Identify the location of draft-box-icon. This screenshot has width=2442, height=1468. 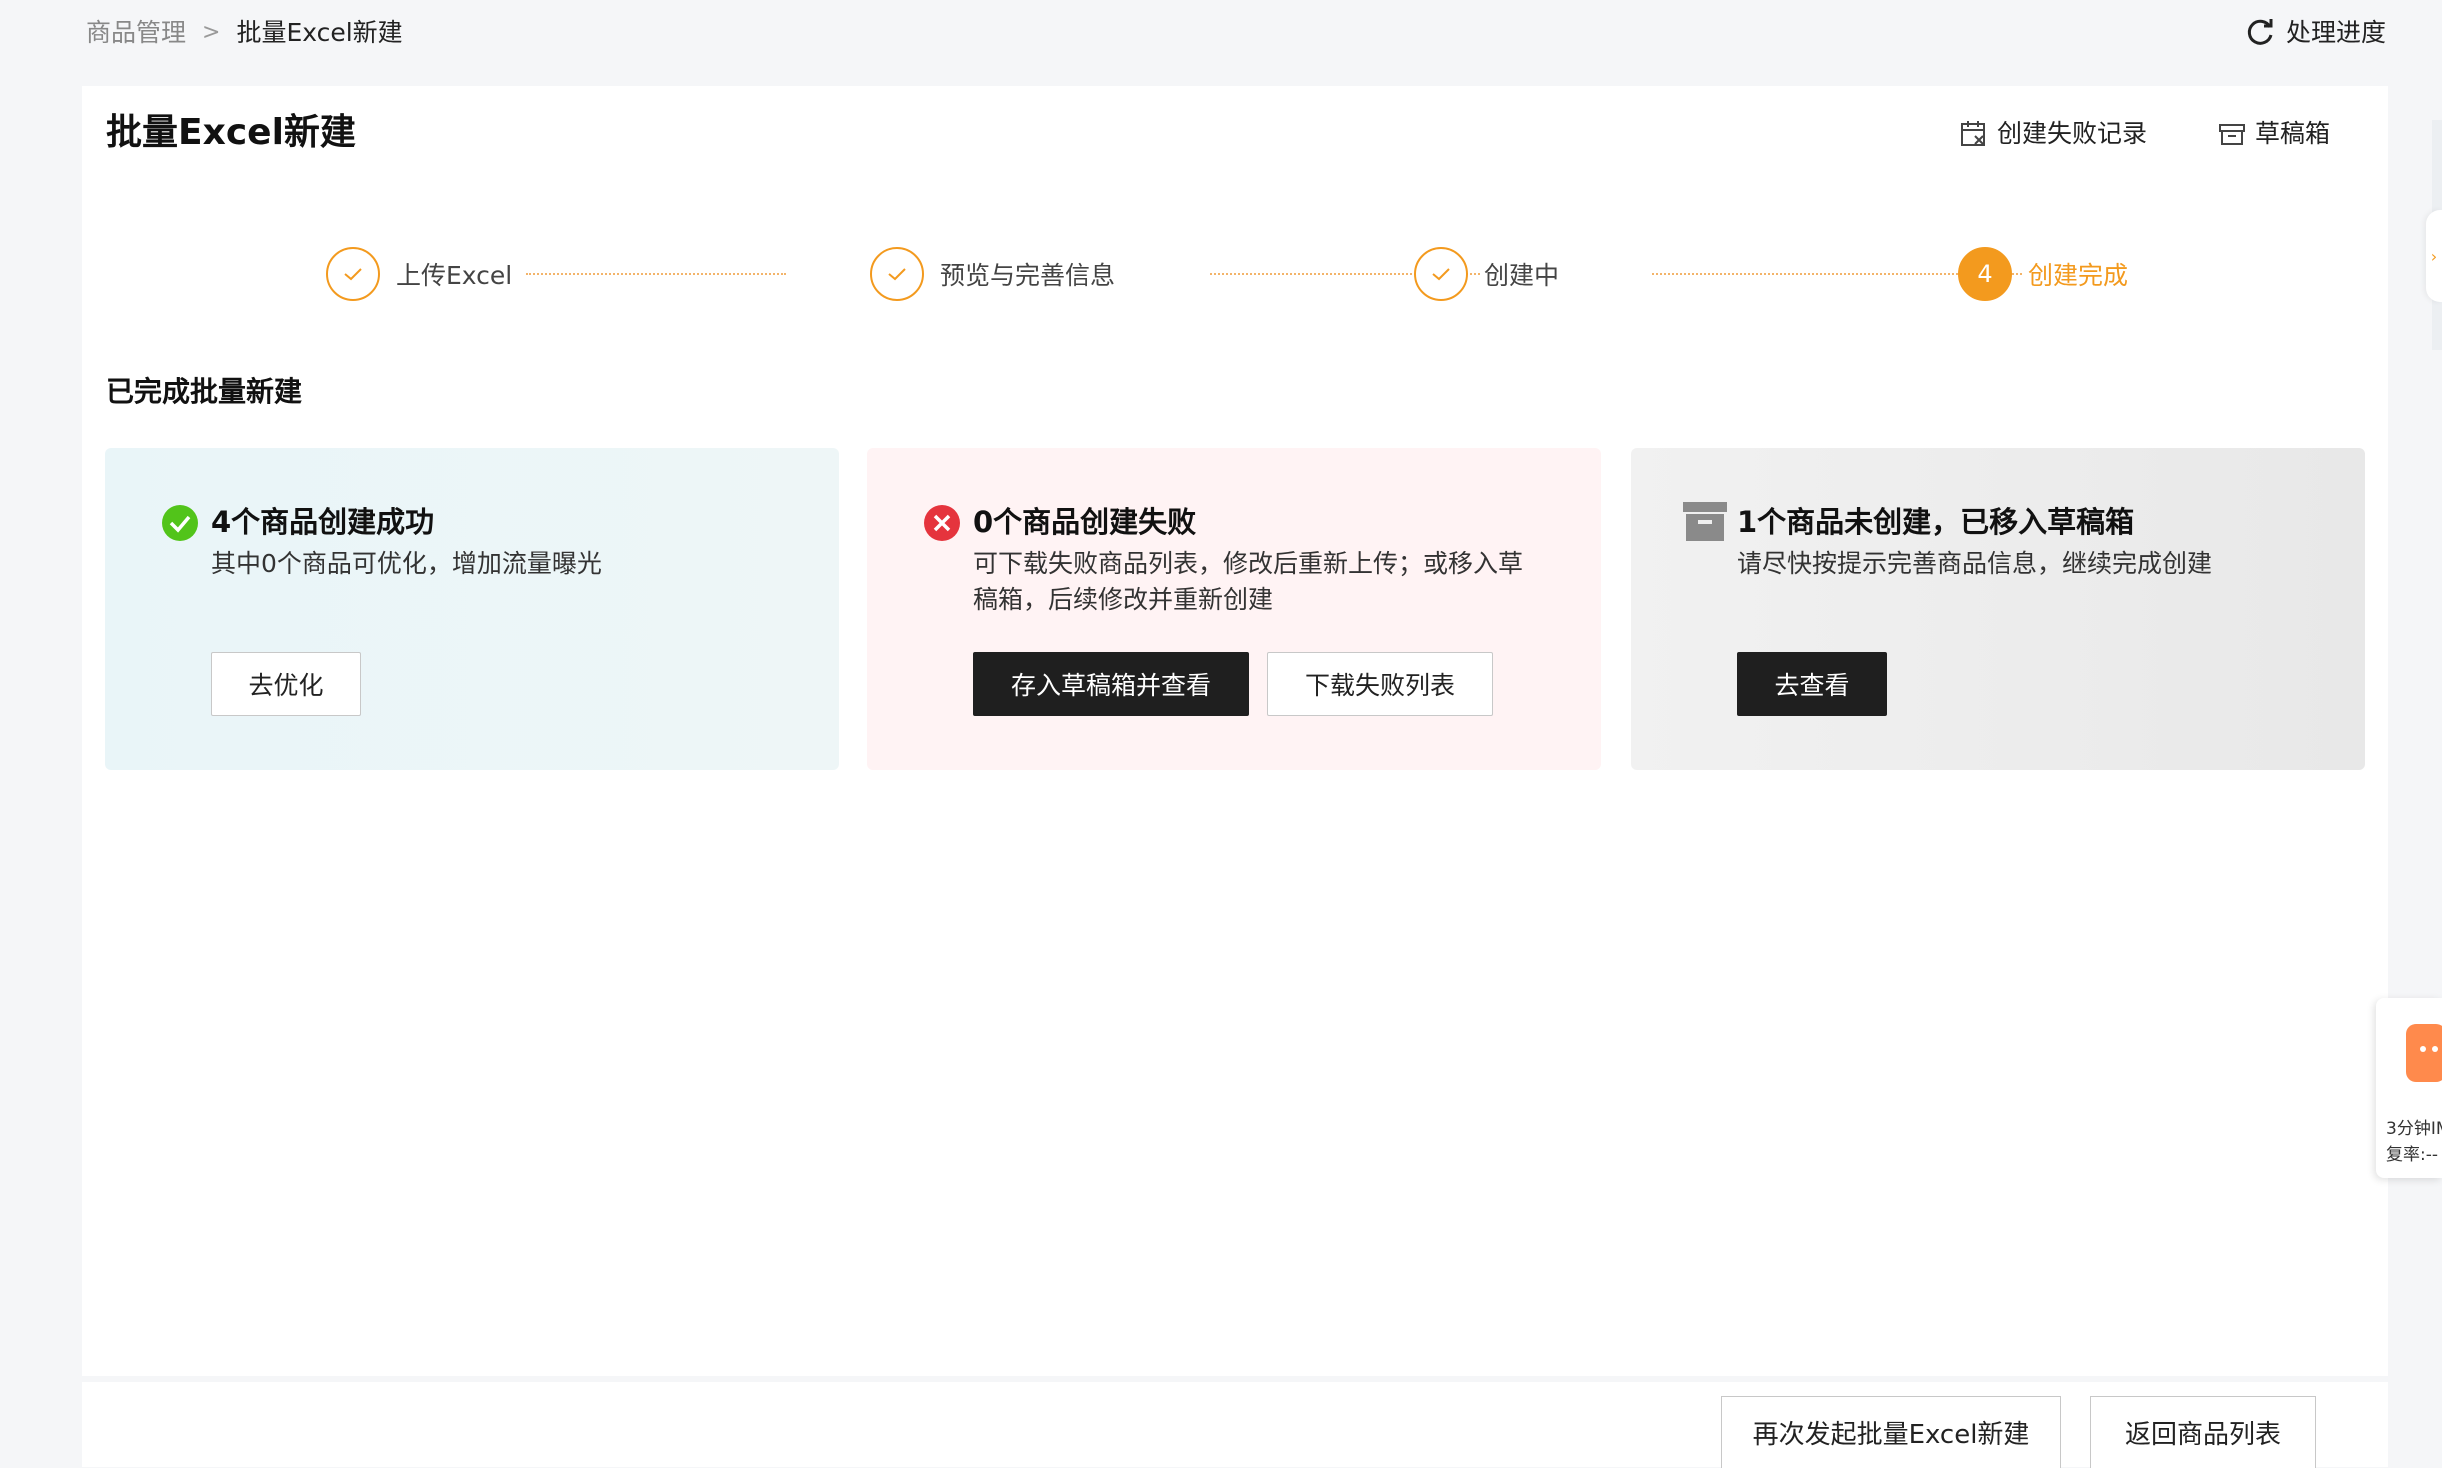
(2231, 134).